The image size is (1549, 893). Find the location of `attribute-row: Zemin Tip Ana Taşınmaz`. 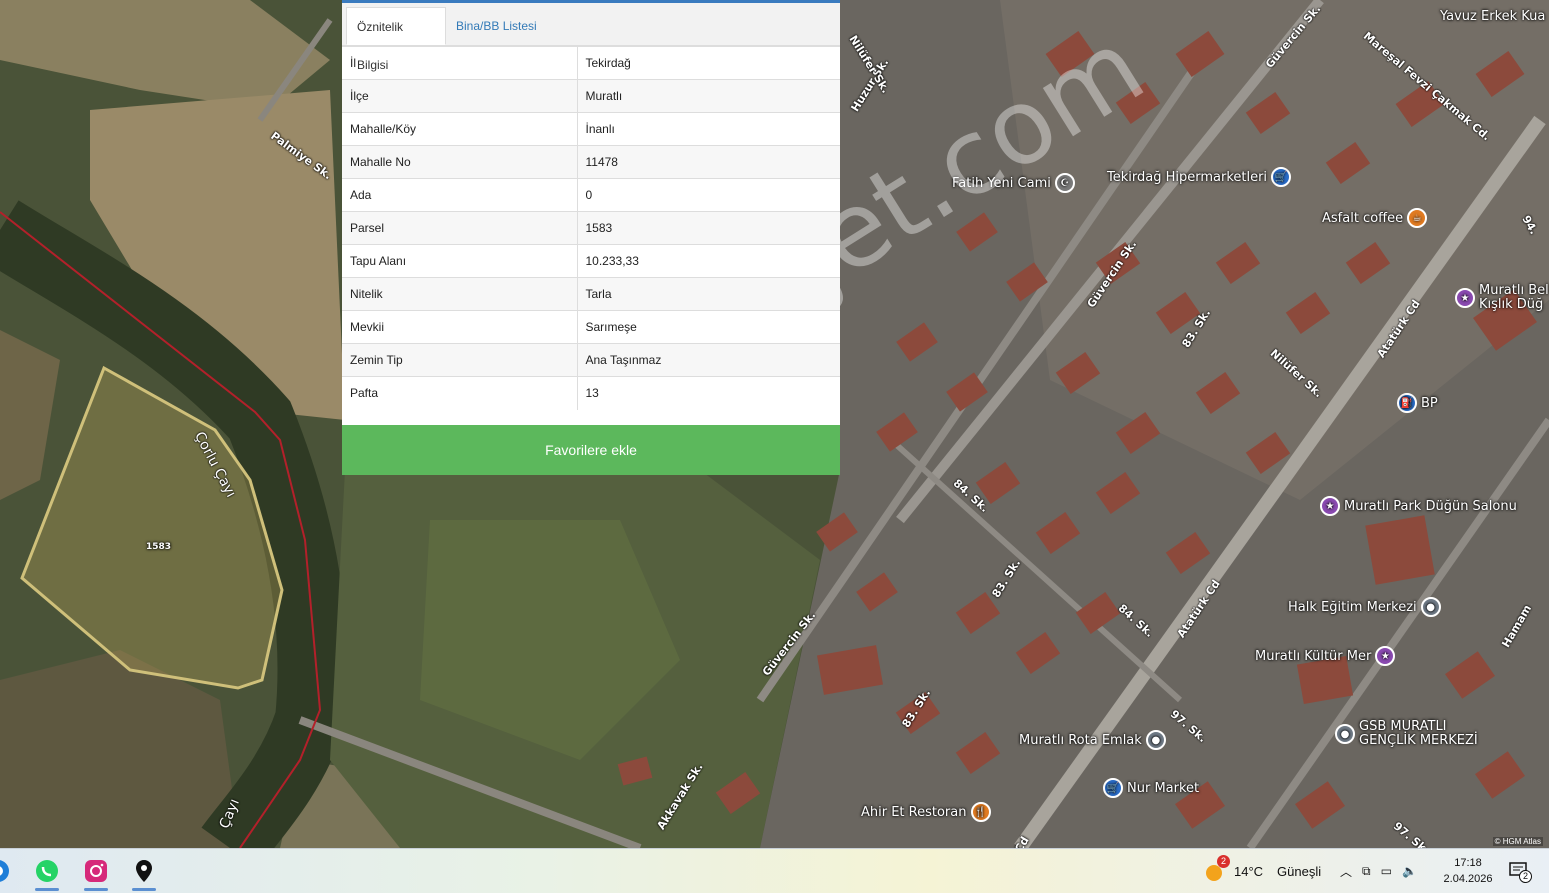

attribute-row: Zemin Tip Ana Taşınmaz is located at coordinates (591, 360).